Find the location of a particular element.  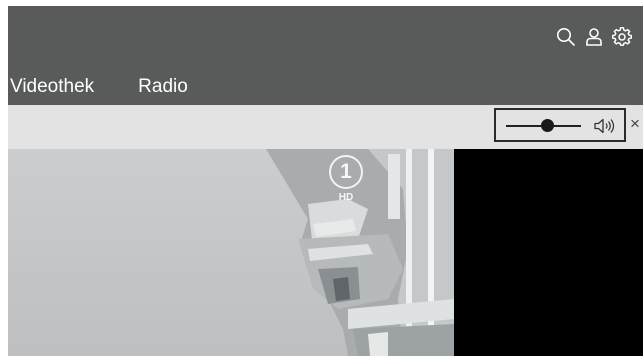

speaker-icon is located at coordinates (605, 126).